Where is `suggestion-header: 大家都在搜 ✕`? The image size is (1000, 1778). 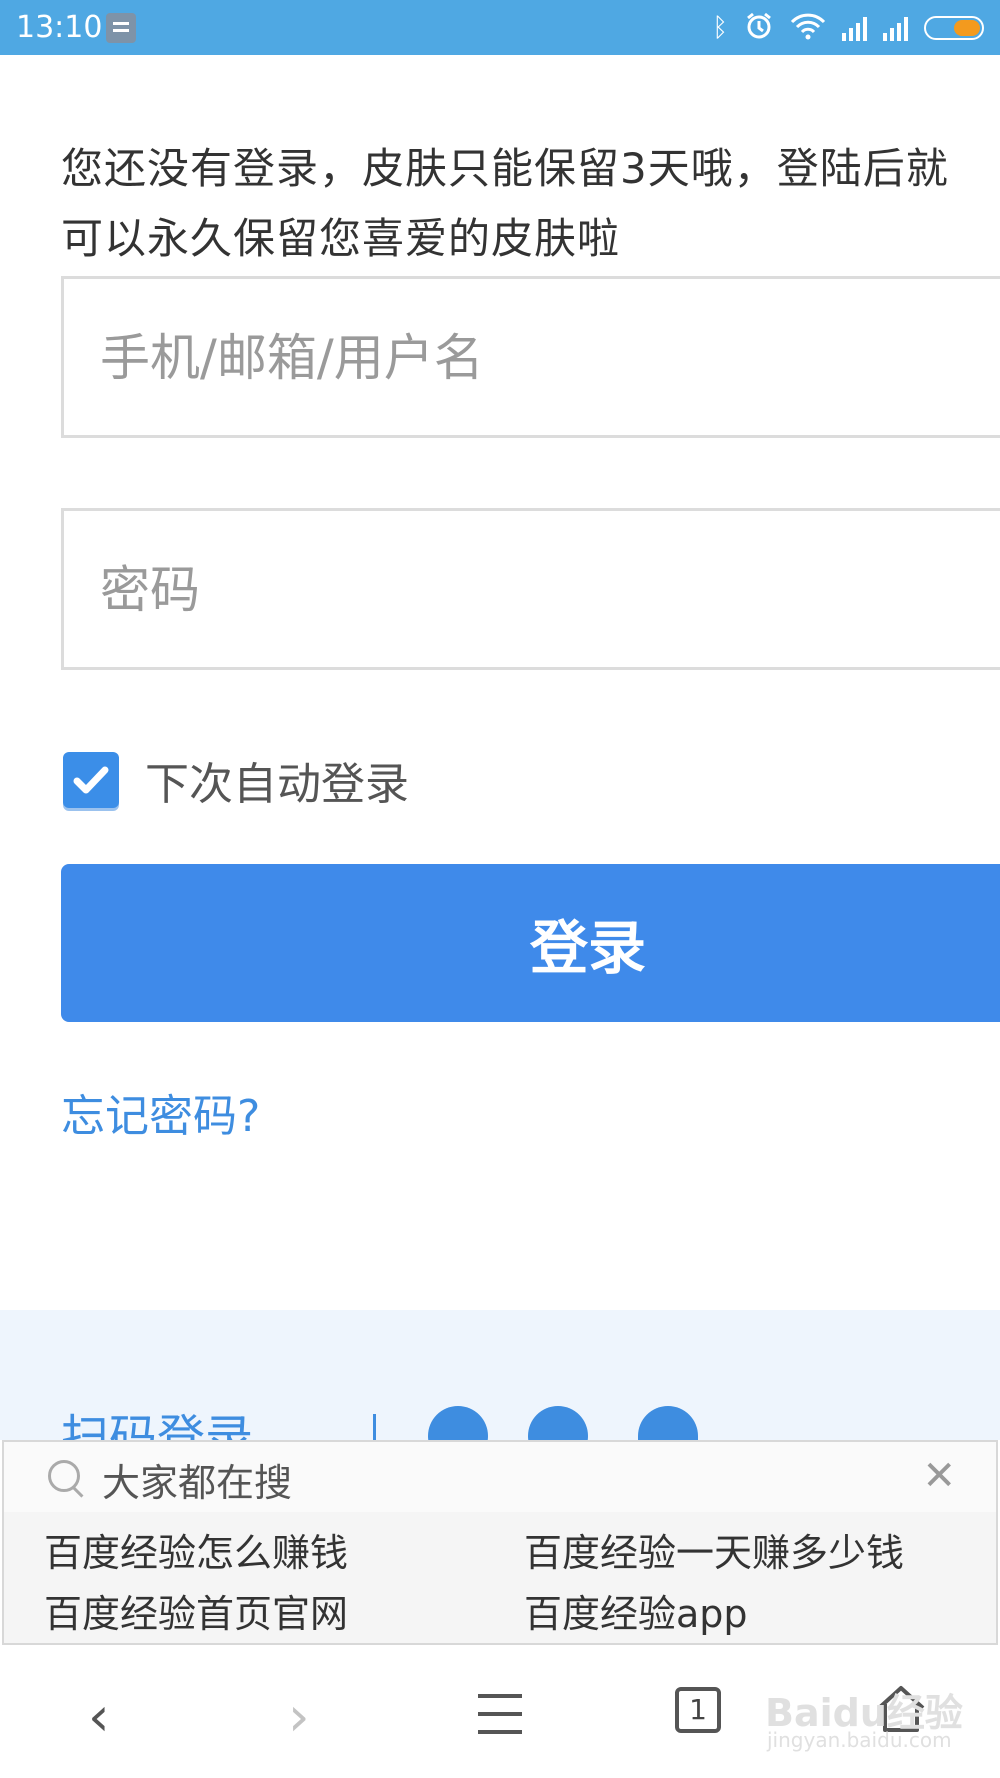
suggestion-header: 大家都在搜 ✕ is located at coordinates (500, 1477).